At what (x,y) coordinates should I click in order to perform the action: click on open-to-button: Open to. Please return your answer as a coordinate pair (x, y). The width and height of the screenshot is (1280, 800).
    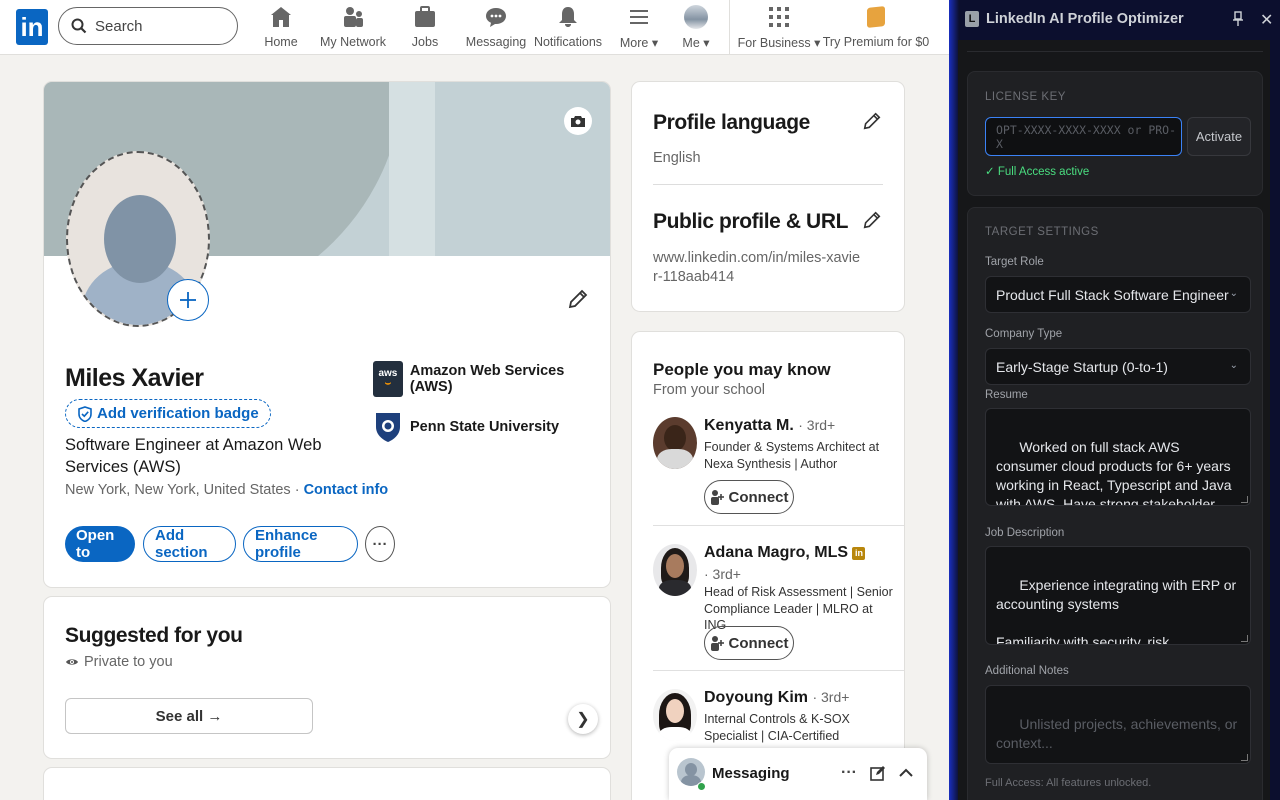
    Looking at the image, I should click on (100, 544).